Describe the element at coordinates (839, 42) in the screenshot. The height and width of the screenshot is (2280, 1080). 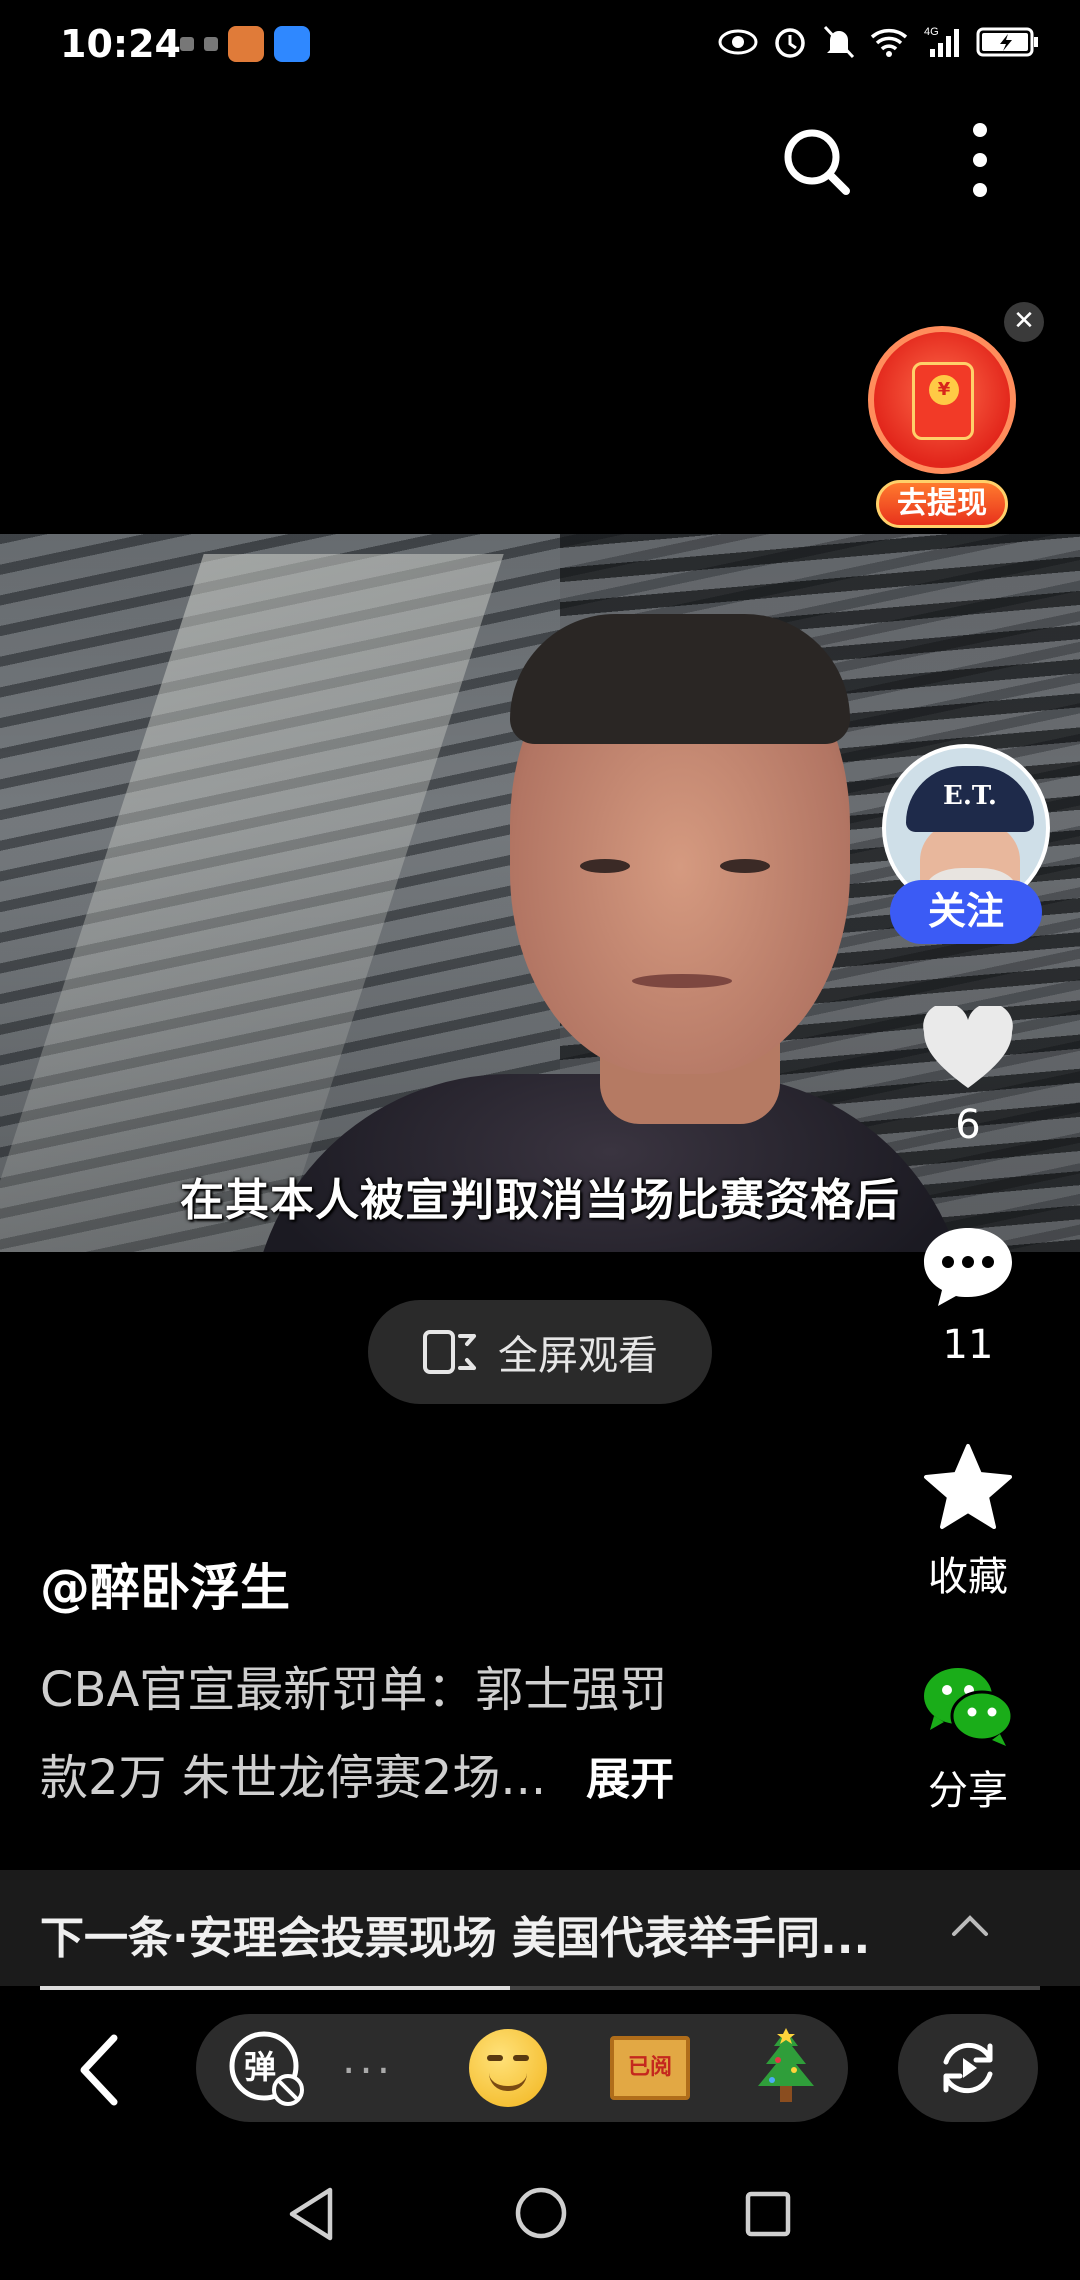
I see `mute-icon` at that location.